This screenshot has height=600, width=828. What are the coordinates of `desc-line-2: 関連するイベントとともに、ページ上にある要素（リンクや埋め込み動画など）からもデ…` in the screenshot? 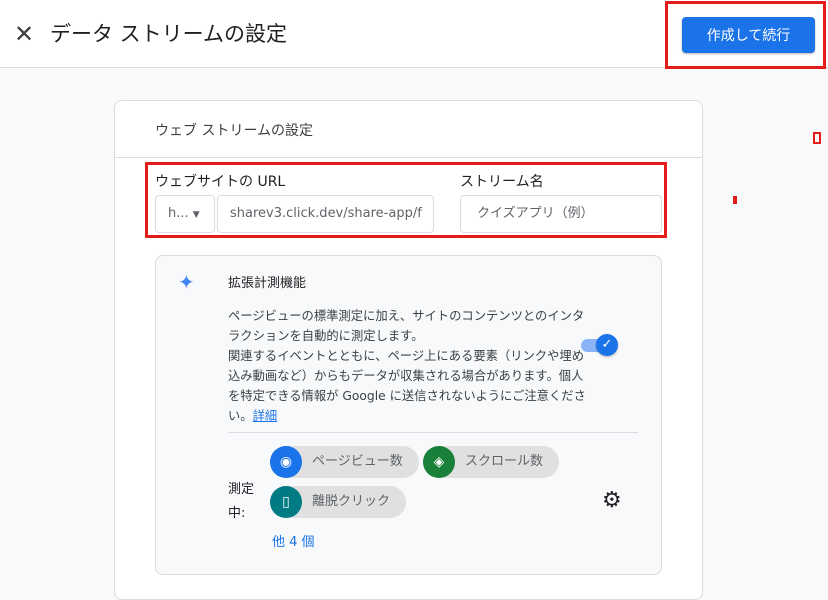 It's located at (407, 386).